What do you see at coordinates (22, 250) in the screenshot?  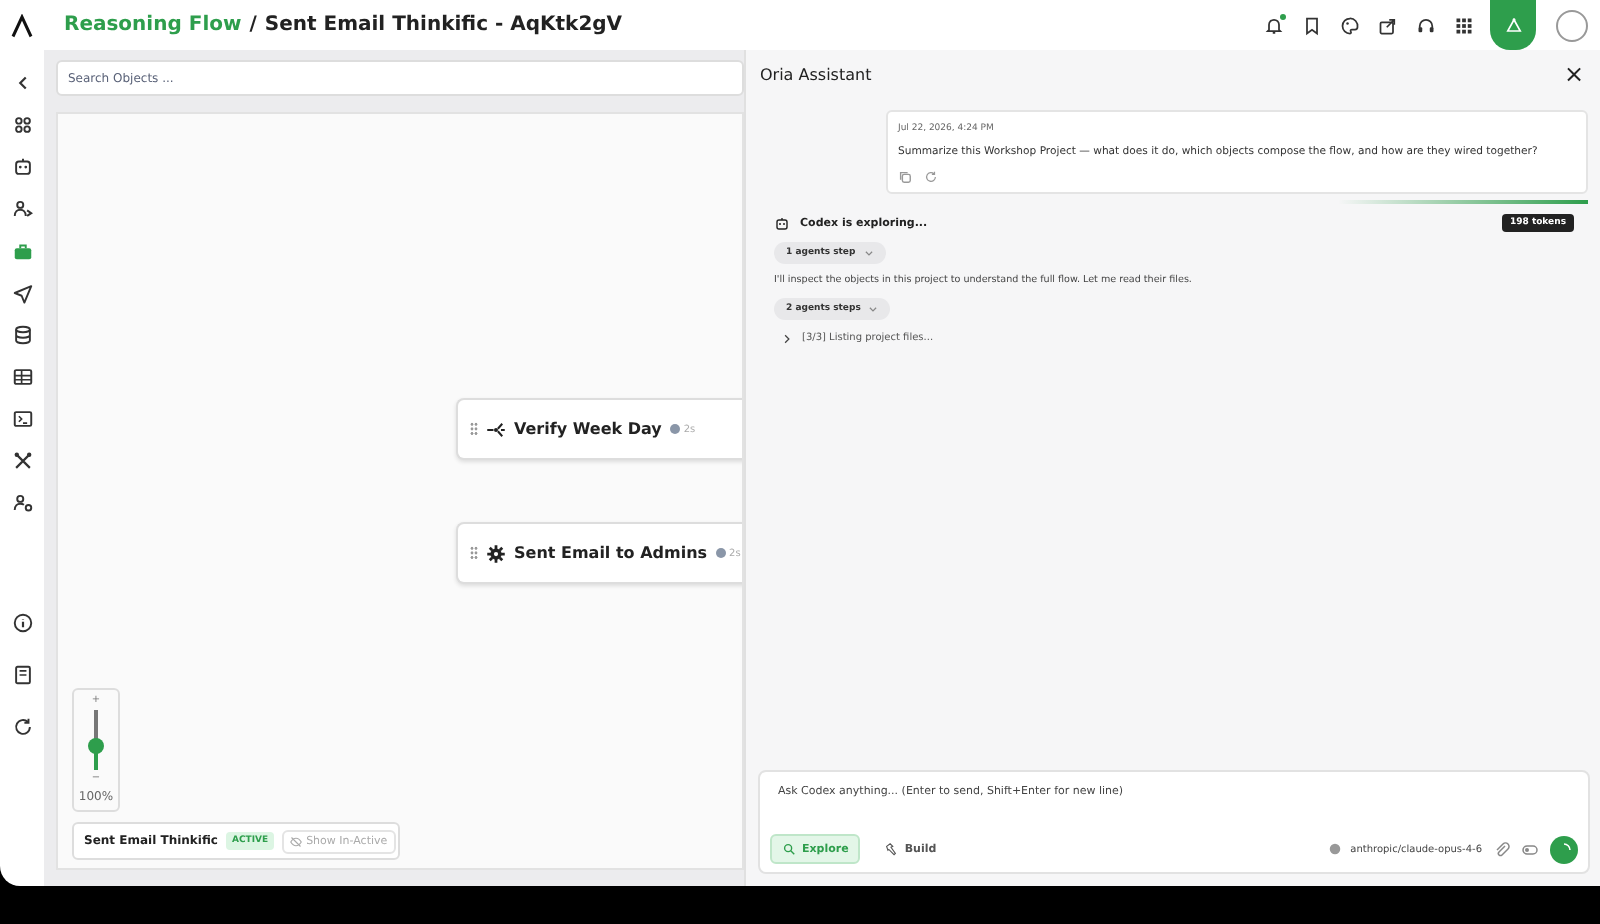 I see `toolbox-icon` at bounding box center [22, 250].